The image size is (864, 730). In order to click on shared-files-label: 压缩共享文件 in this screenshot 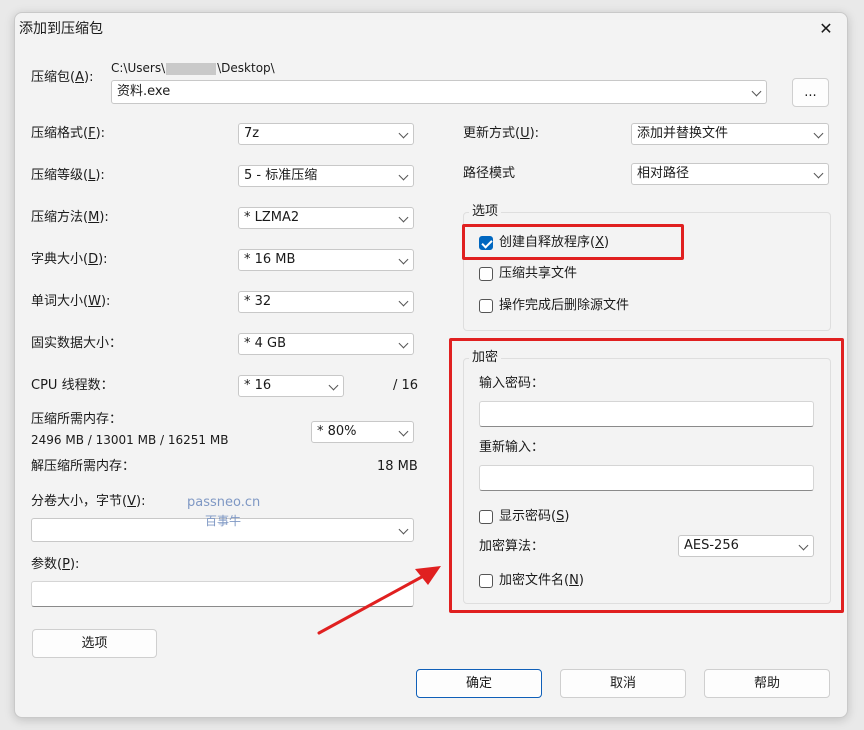, I will do `click(538, 273)`.